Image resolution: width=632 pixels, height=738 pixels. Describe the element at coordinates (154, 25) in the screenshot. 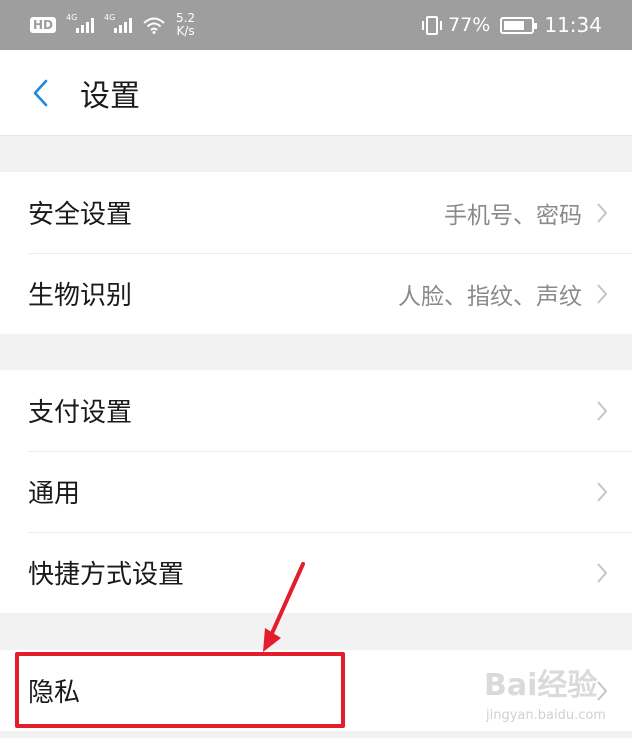

I see `wifi-icon` at that location.